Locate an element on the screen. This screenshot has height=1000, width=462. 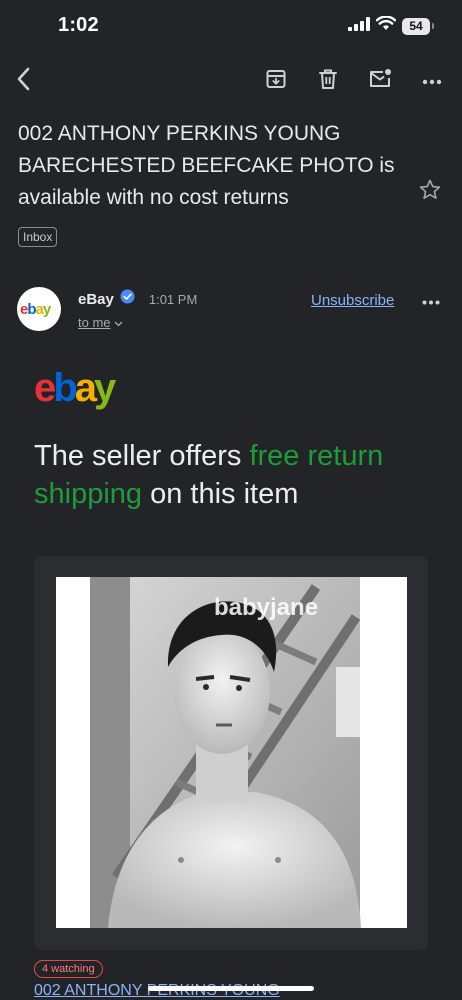
home-indicator is located at coordinates (231, 988).